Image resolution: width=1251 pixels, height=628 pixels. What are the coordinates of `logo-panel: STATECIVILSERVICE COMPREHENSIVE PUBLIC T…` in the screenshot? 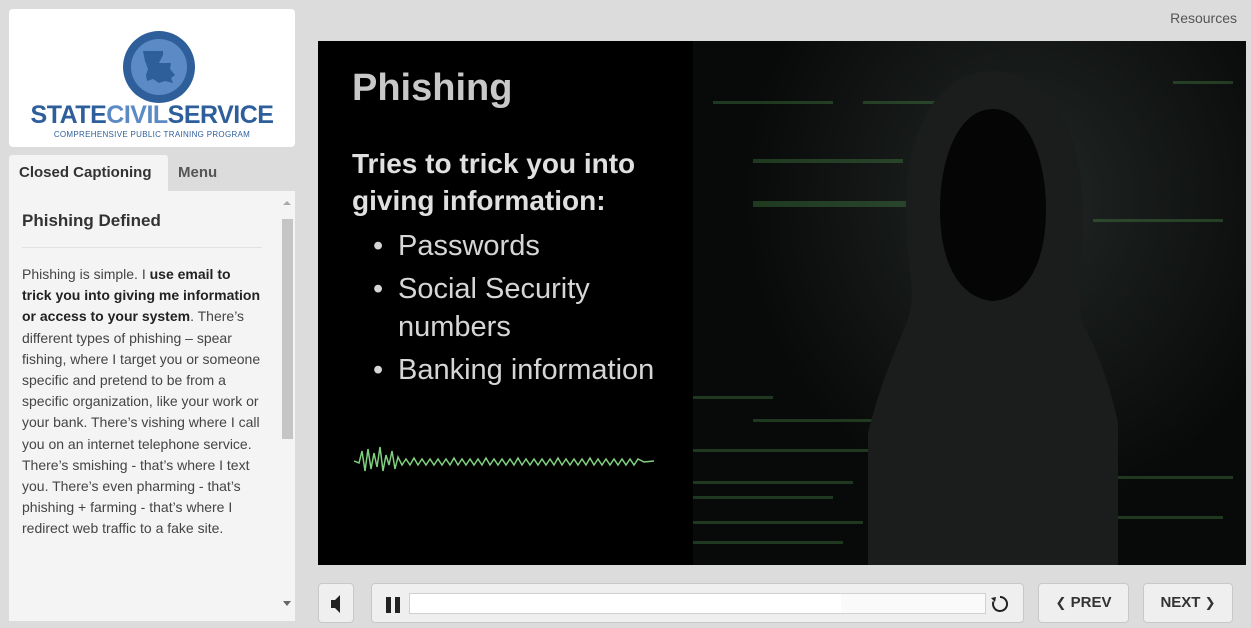 It's located at (152, 78).